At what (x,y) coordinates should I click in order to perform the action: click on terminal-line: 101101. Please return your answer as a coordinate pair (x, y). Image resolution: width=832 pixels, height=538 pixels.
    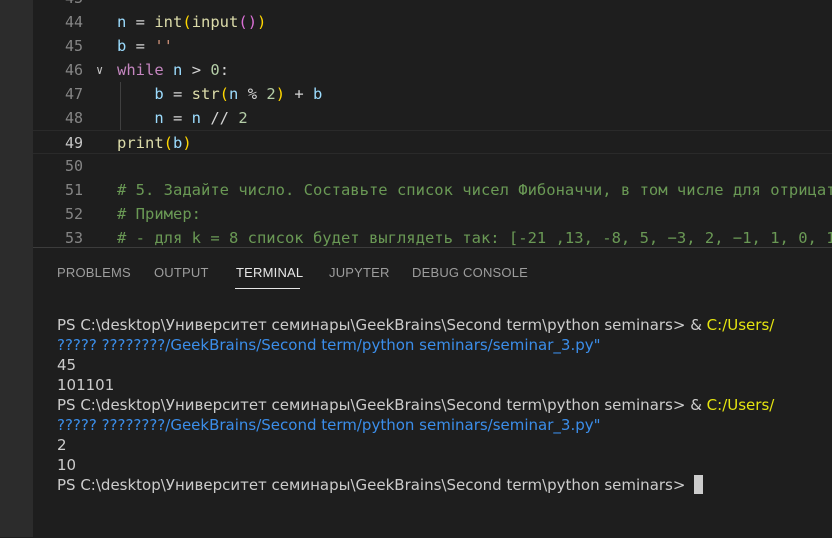
    Looking at the image, I should click on (86, 385).